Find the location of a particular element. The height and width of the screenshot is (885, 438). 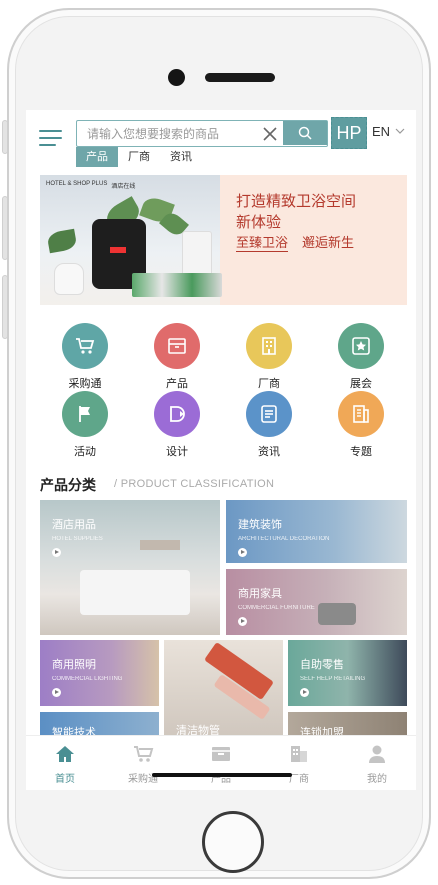

home-icon is located at coordinates (65, 754).